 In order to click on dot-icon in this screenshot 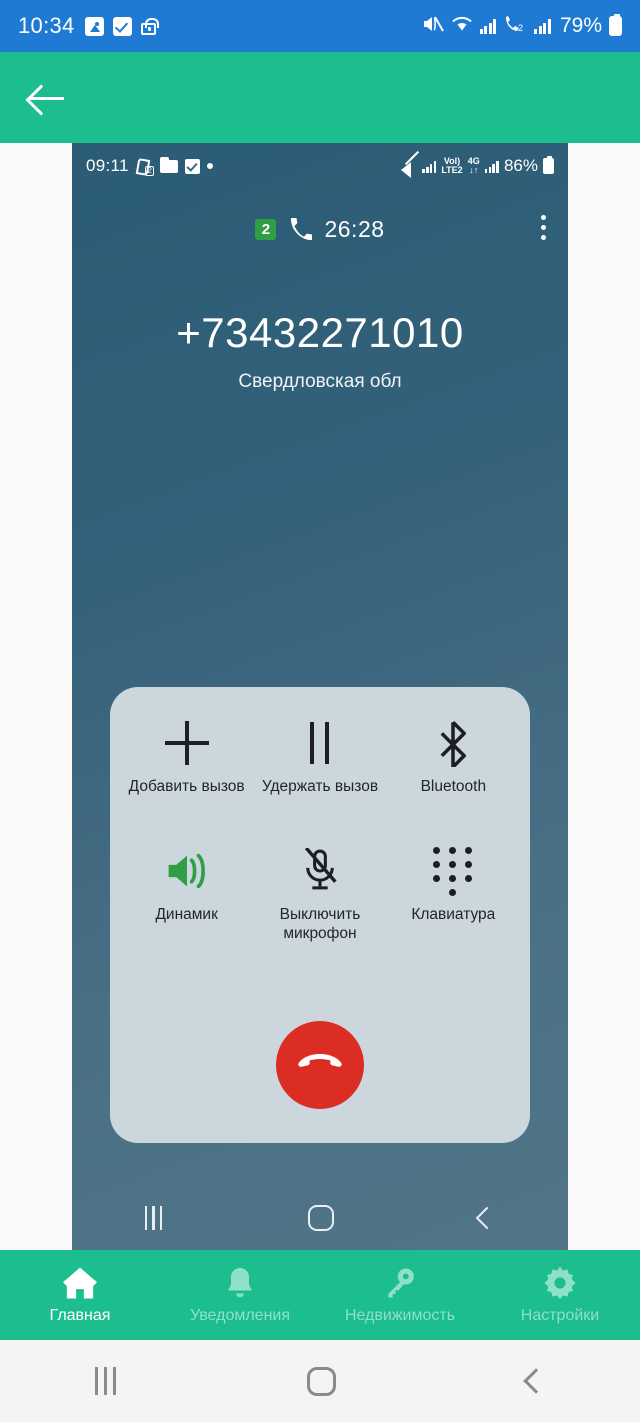, I will do `click(209, 166)`.